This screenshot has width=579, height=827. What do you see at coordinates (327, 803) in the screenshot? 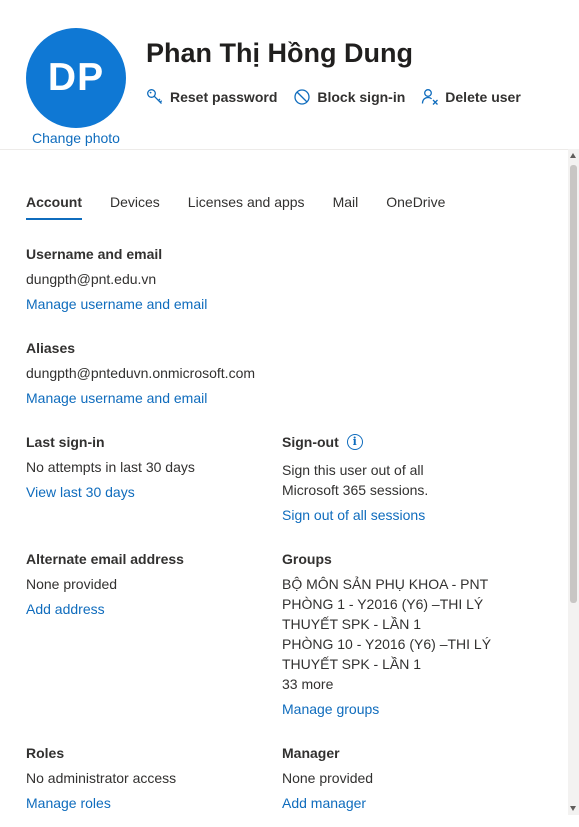
I see `add-manager-link: Add manager` at bounding box center [327, 803].